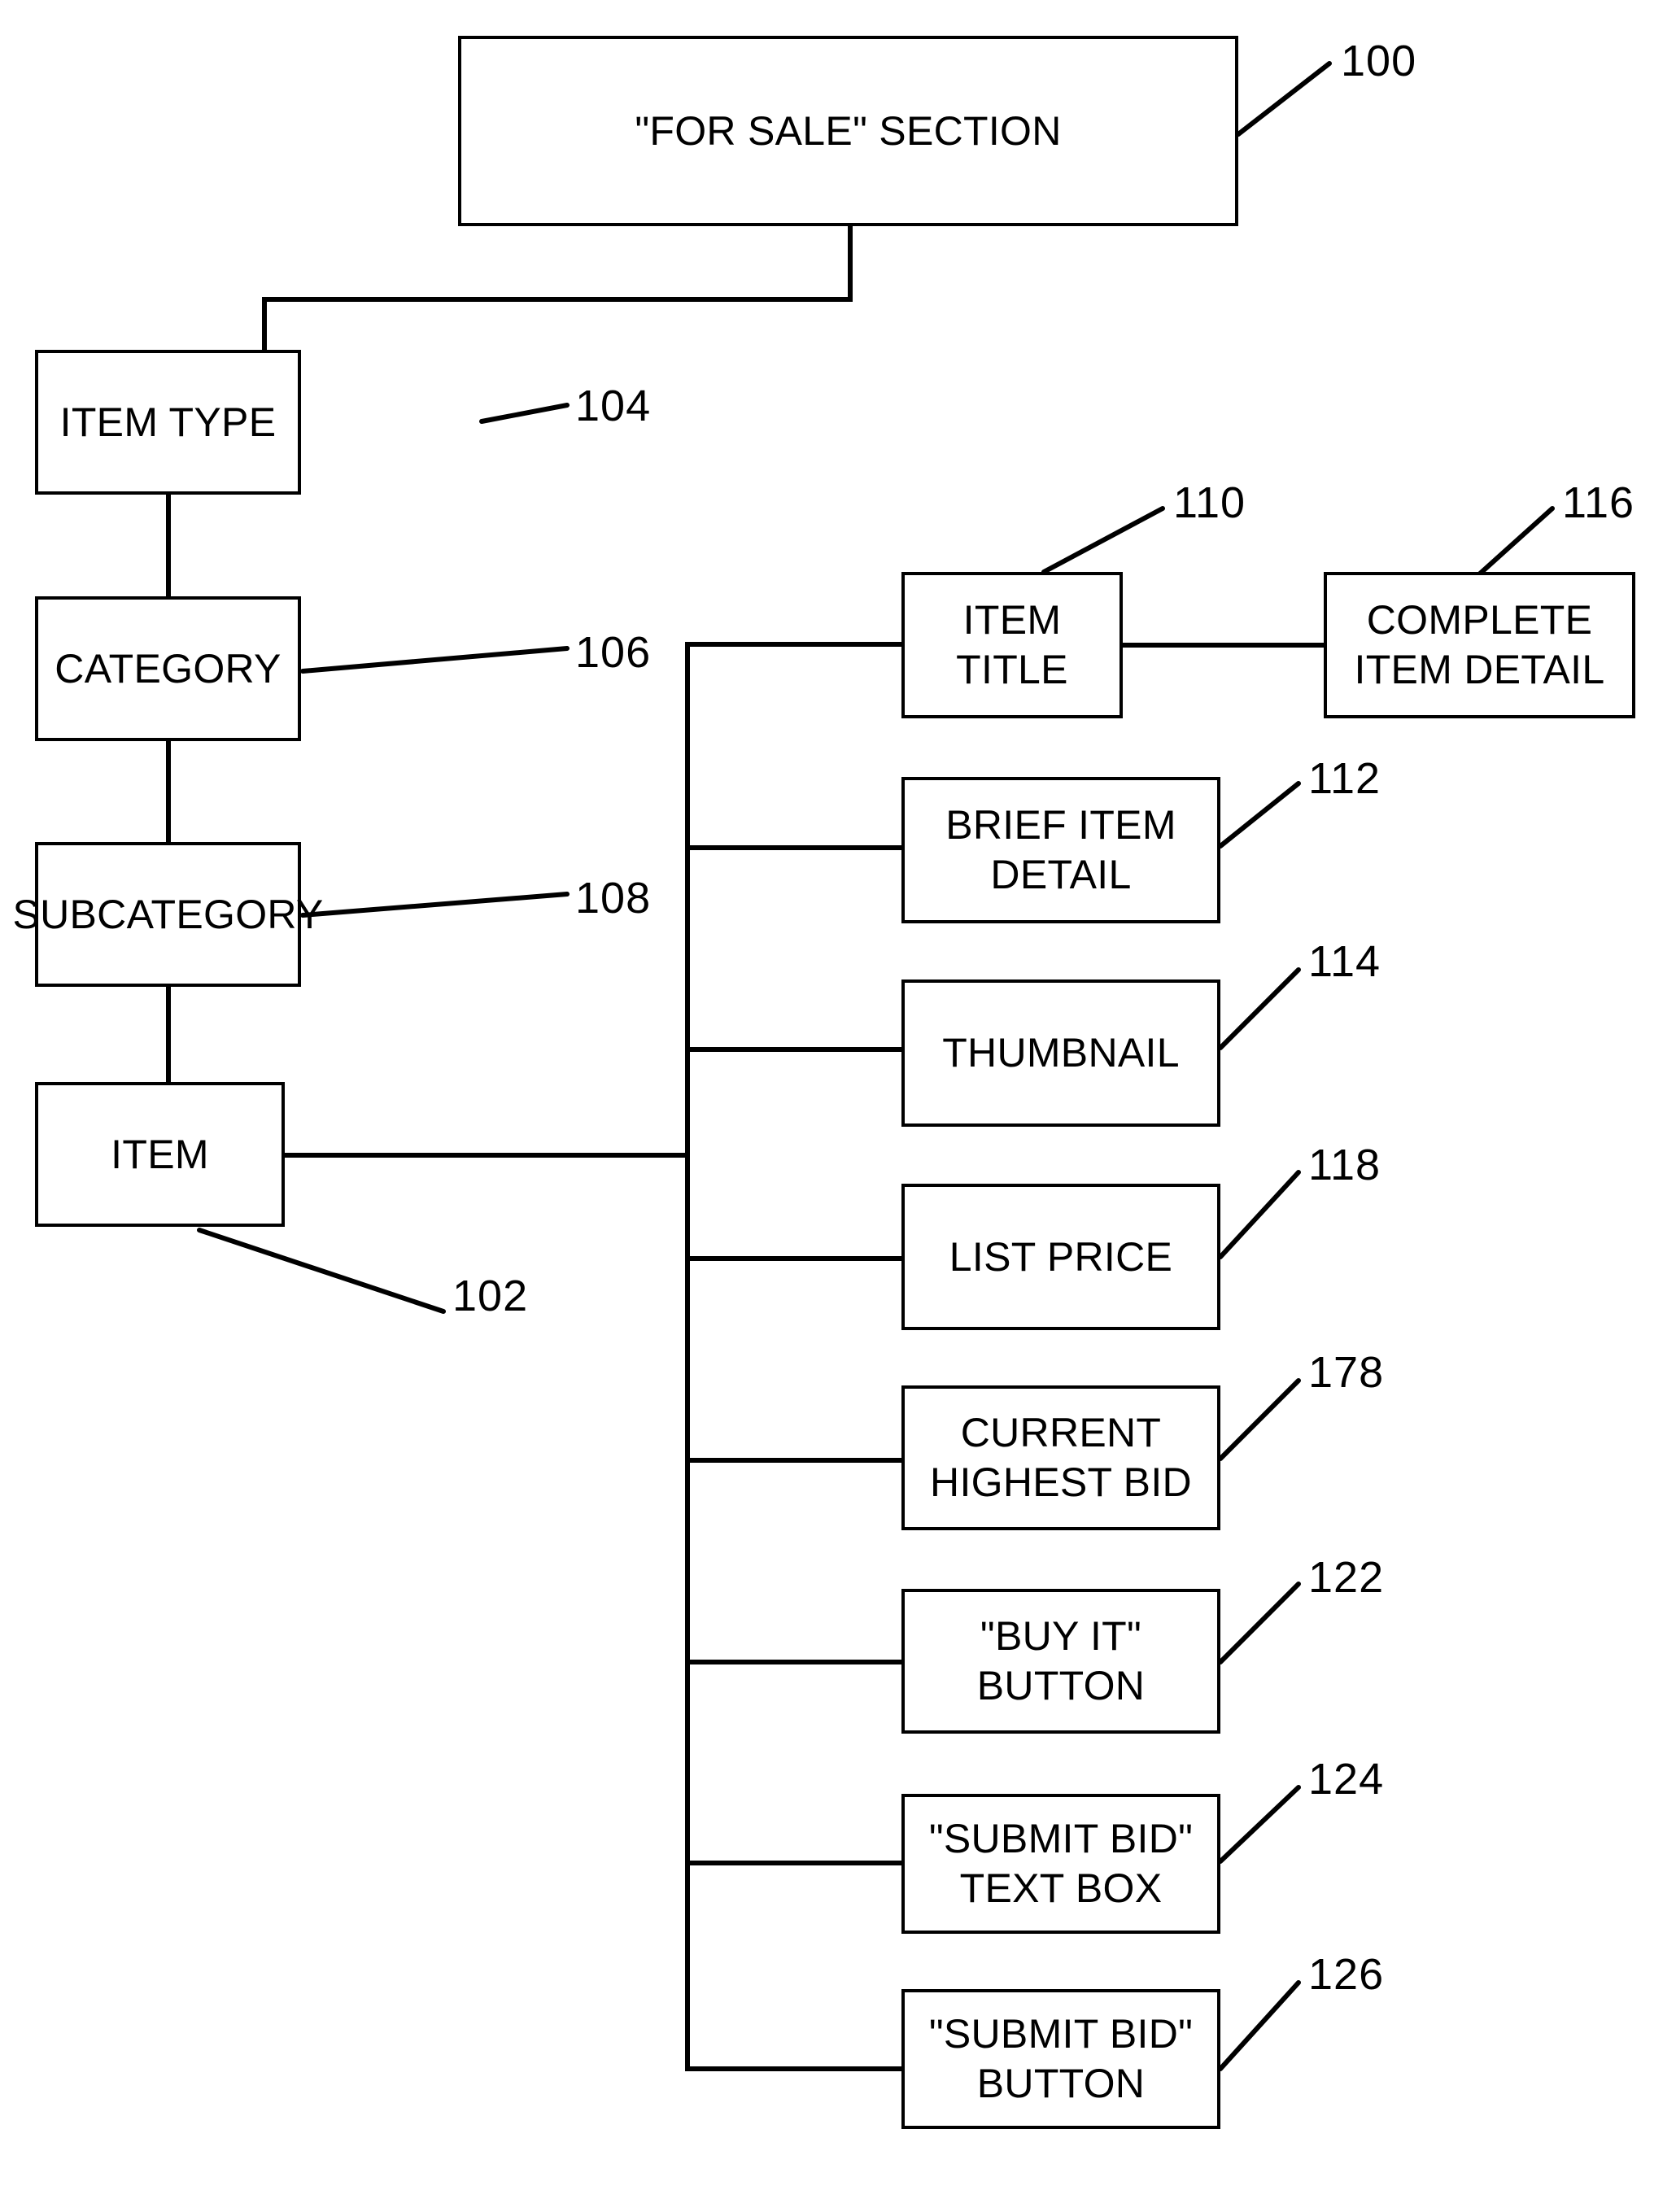 The image size is (1676, 2212). I want to click on node-list-price: LIST PRICE, so click(1061, 1257).